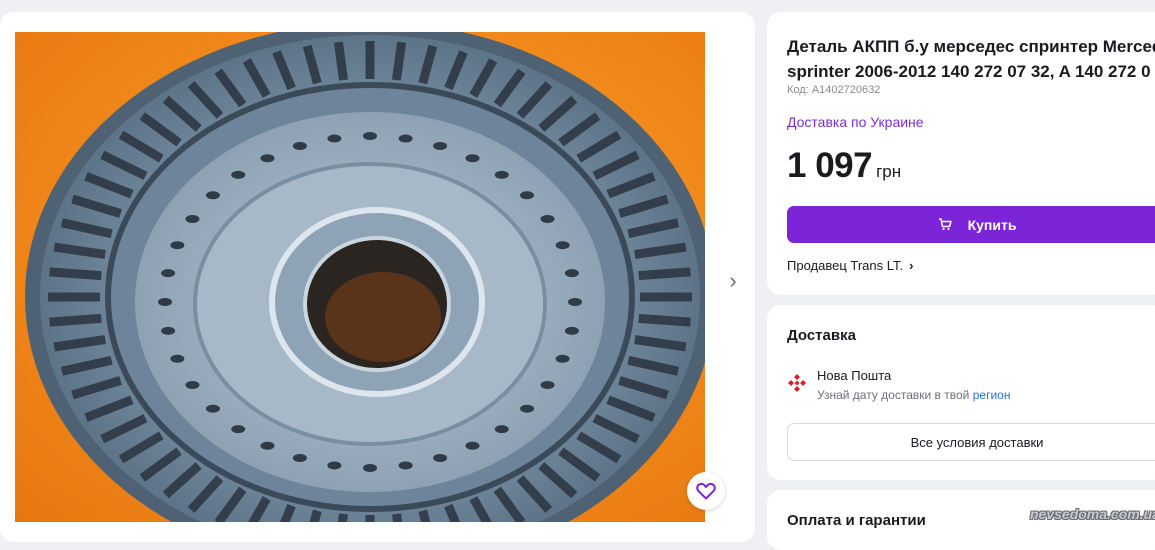  What do you see at coordinates (1092, 514) in the screenshot?
I see `watermark: nevsedoma.com.ua` at bounding box center [1092, 514].